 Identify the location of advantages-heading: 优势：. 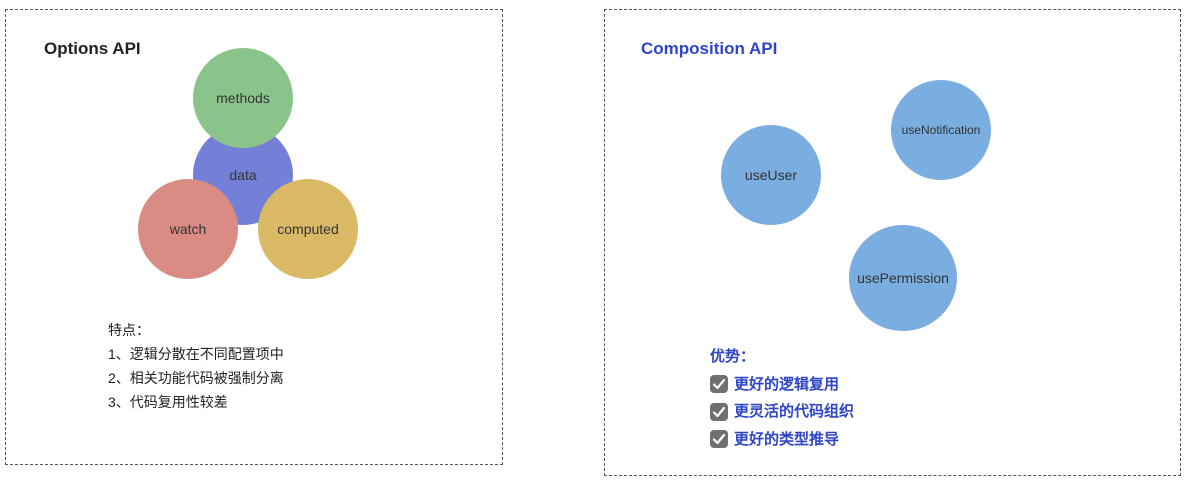
(733, 356).